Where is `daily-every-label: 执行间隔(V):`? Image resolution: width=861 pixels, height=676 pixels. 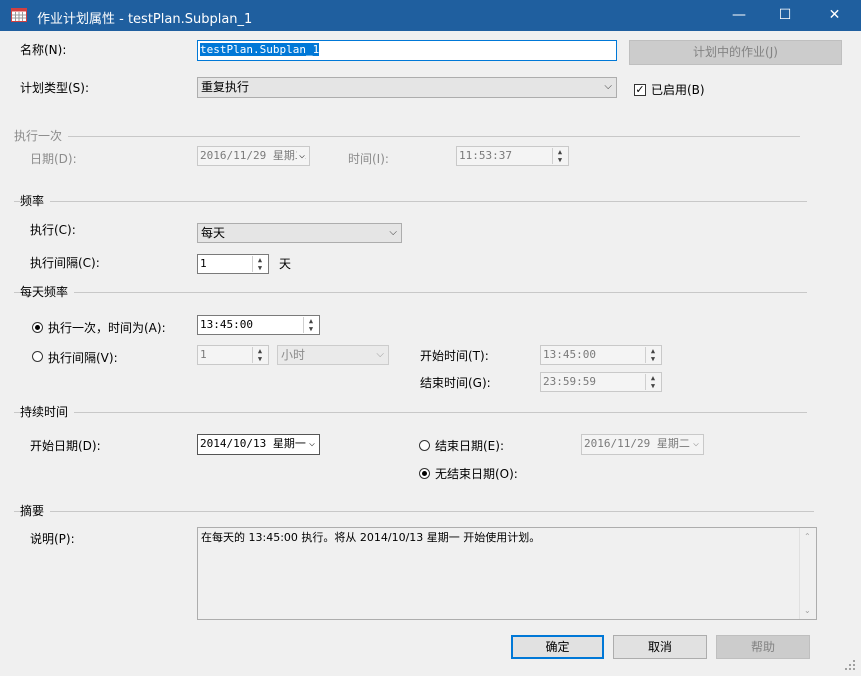
daily-every-label: 执行间隔(V): is located at coordinates (83, 358).